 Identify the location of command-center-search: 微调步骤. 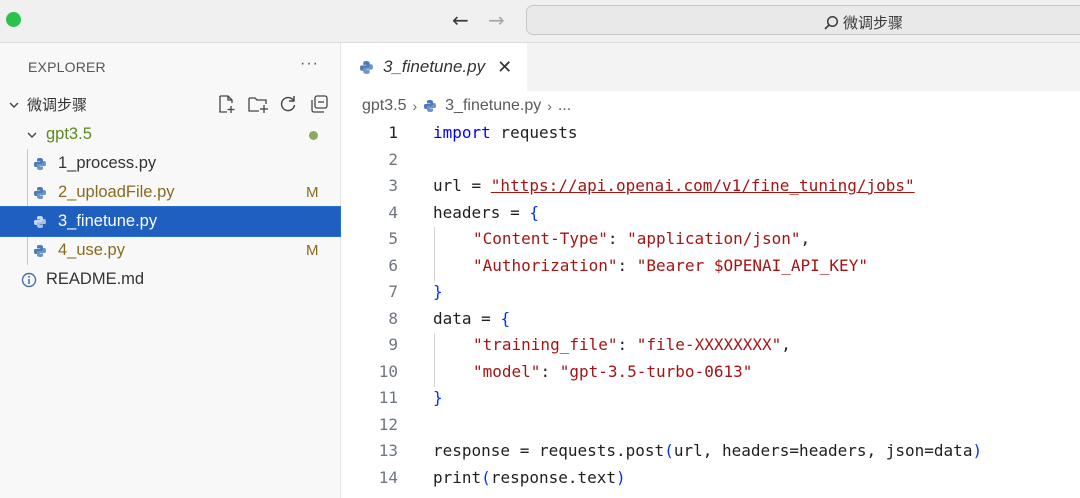
(803, 20).